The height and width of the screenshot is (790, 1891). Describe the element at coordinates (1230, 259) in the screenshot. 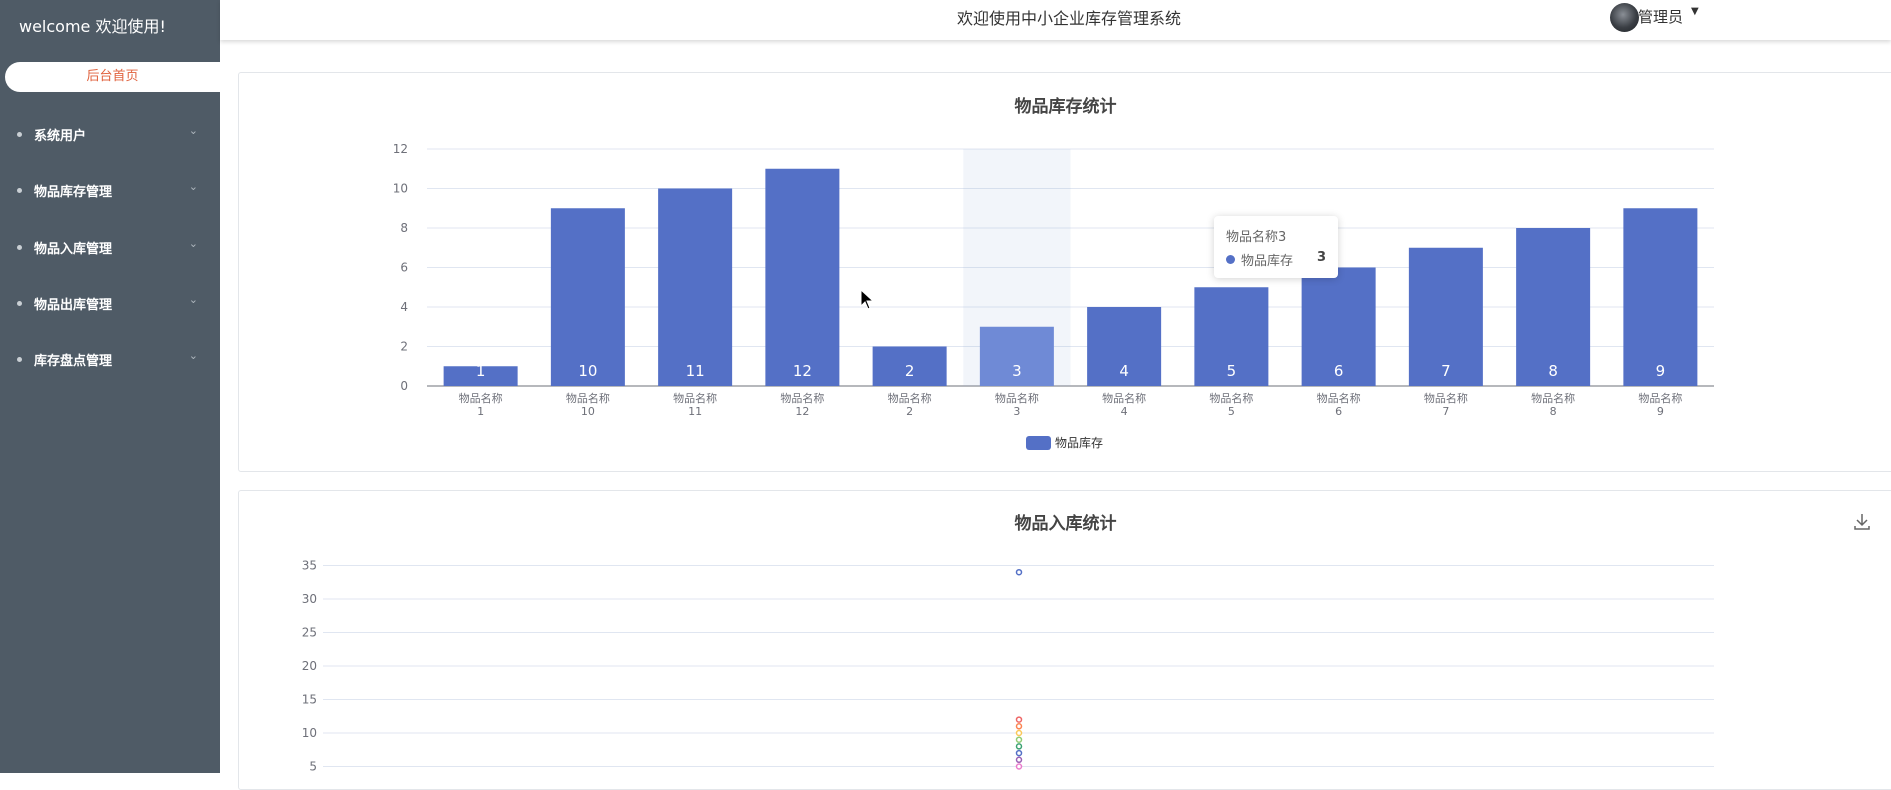

I see `series-dot-icon` at that location.